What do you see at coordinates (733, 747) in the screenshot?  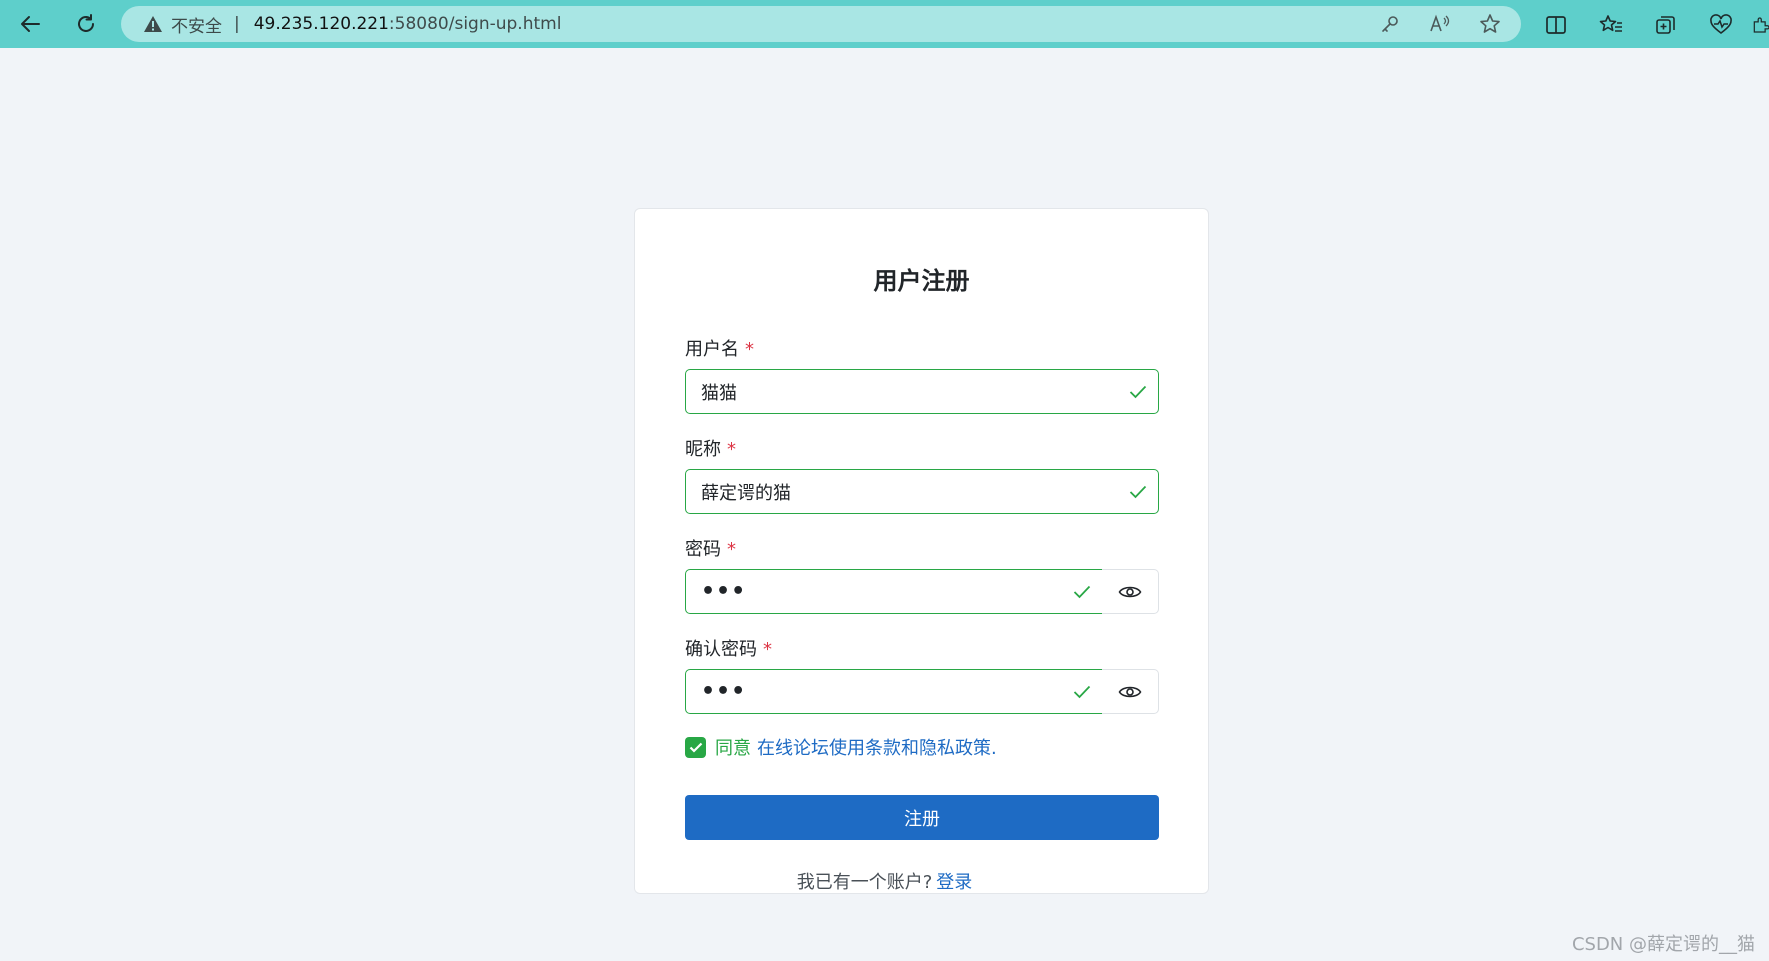 I see `agree-label: 同意` at bounding box center [733, 747].